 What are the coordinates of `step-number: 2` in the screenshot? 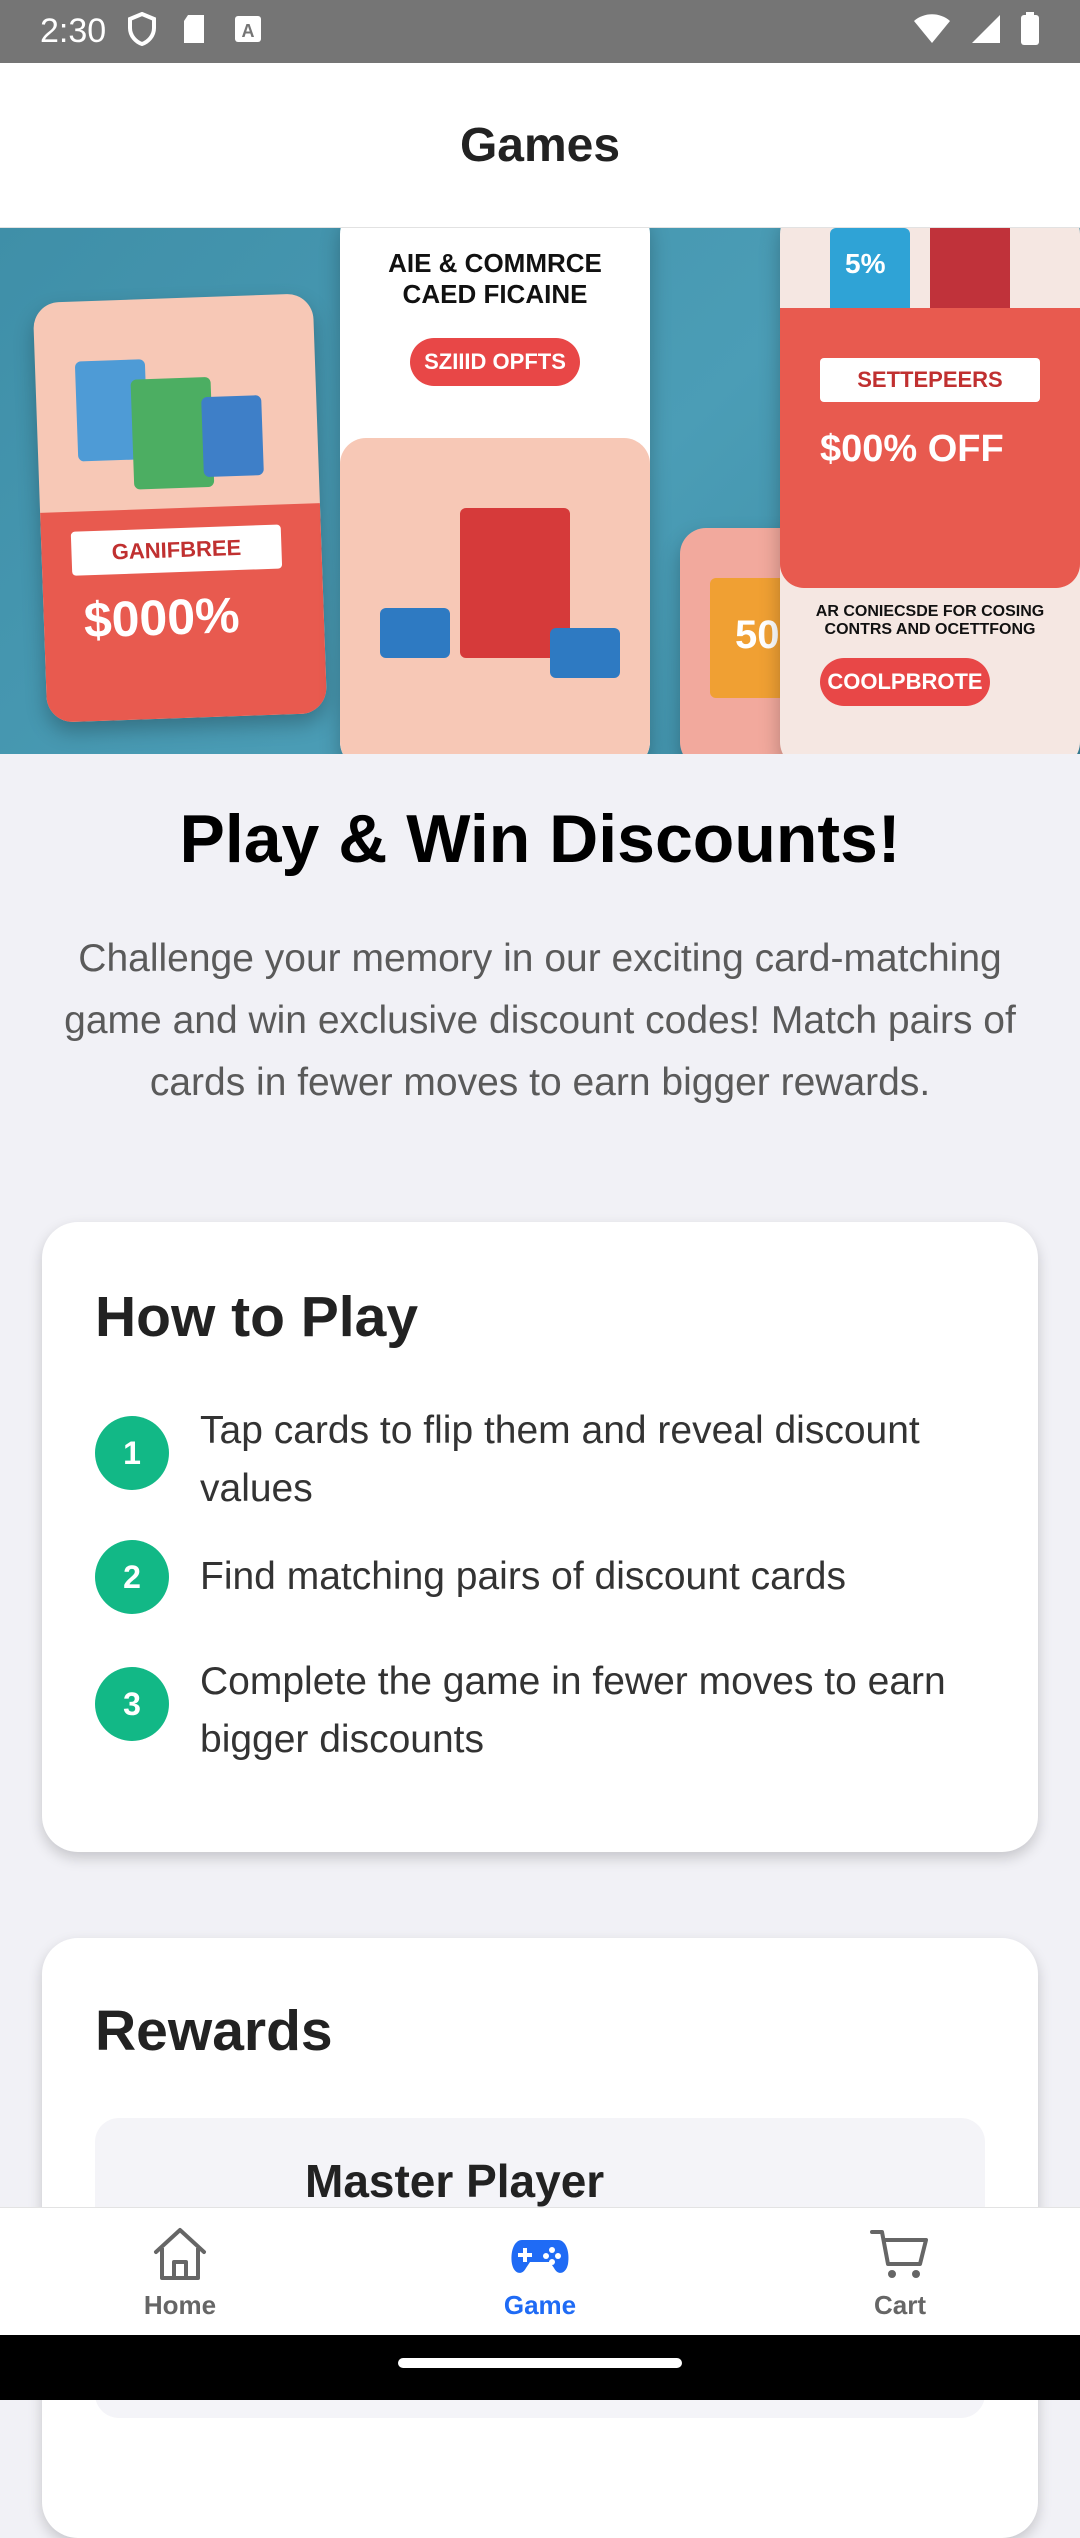 It's located at (132, 1577).